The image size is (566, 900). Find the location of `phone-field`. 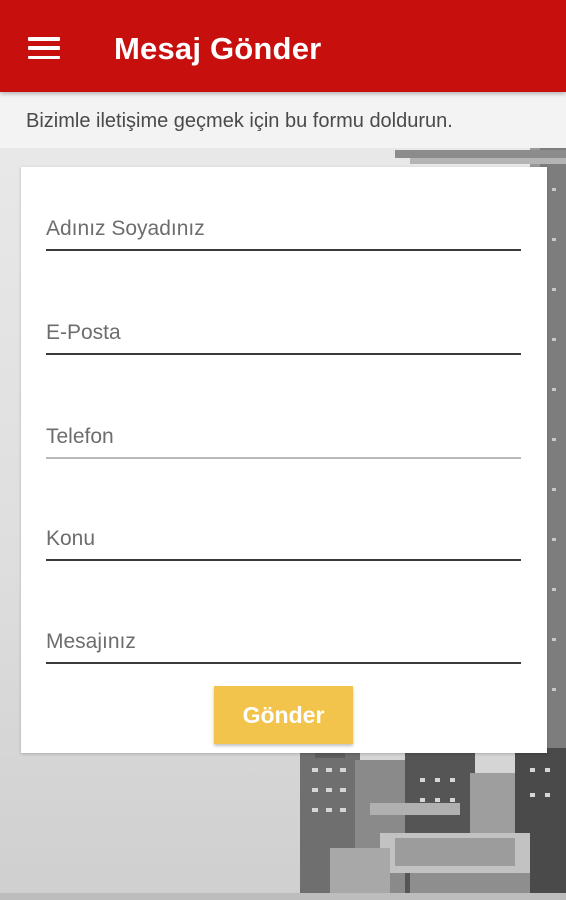

phone-field is located at coordinates (283, 437).